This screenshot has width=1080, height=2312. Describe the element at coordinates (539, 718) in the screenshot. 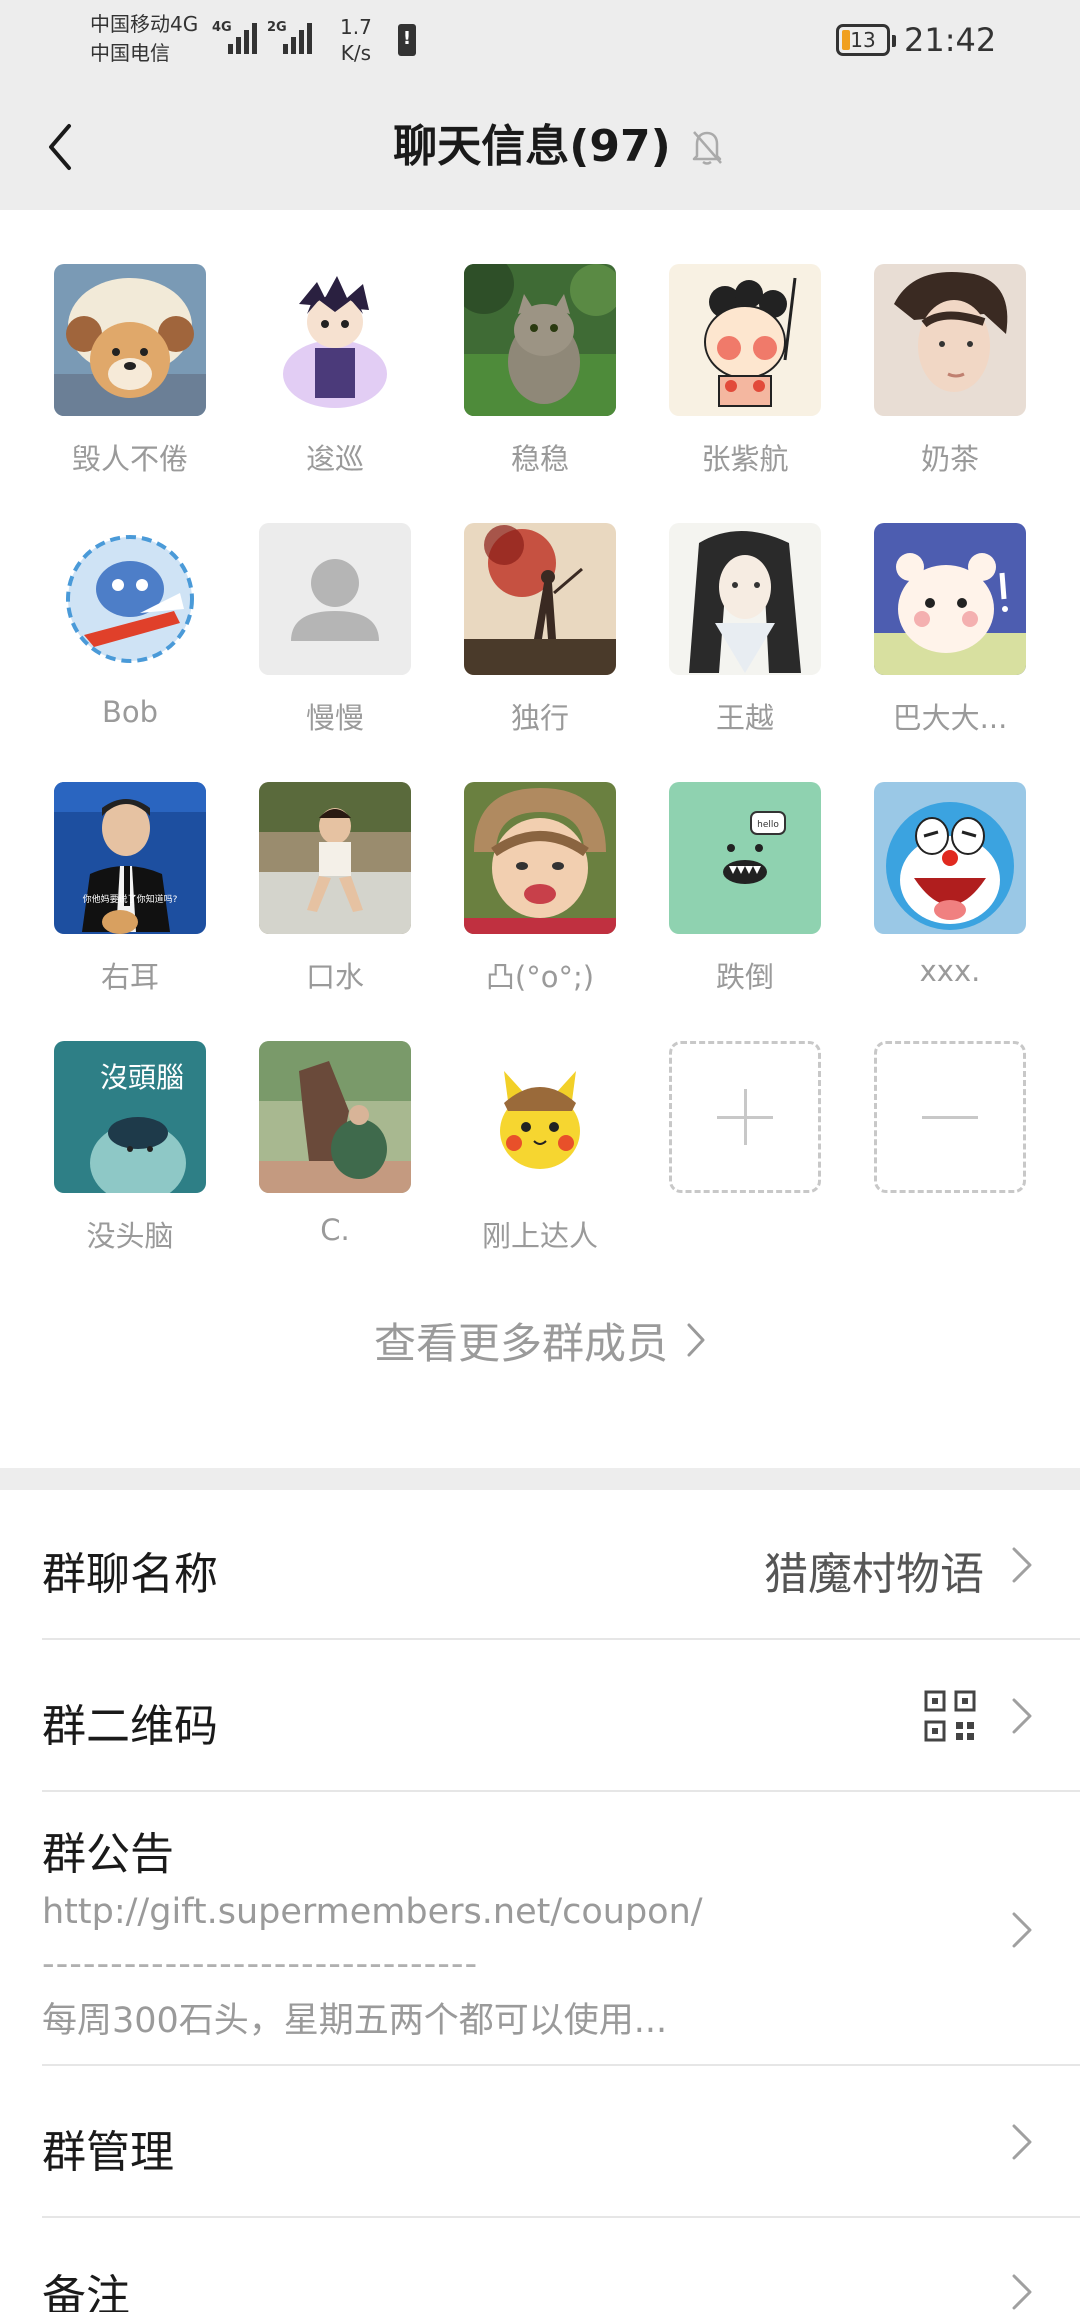

I see `member-name: 独行` at that location.